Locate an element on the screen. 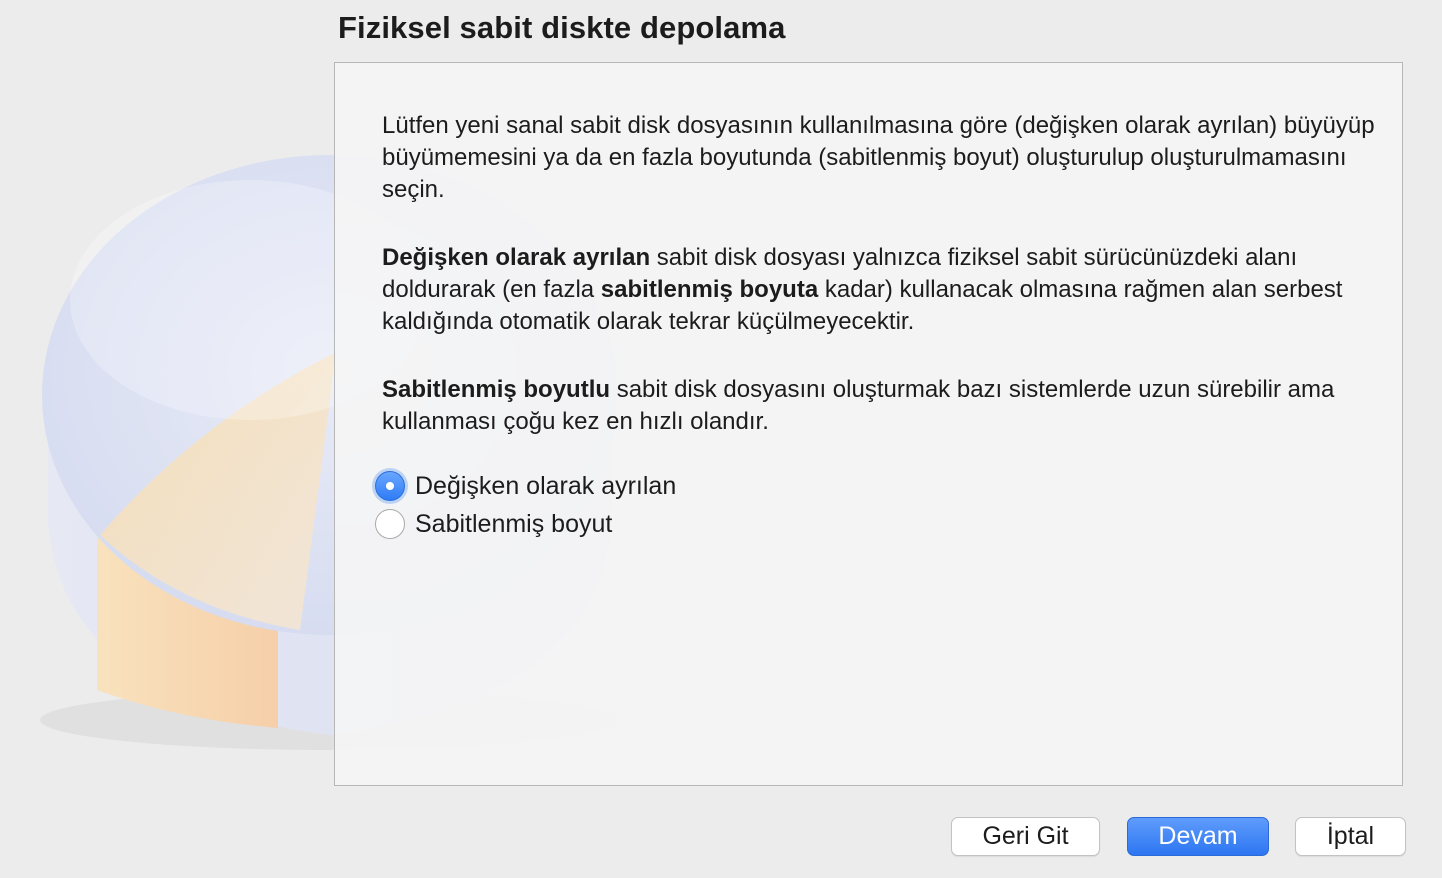  fixed-size-term: sabitlenmiş boyuta is located at coordinates (709, 289).